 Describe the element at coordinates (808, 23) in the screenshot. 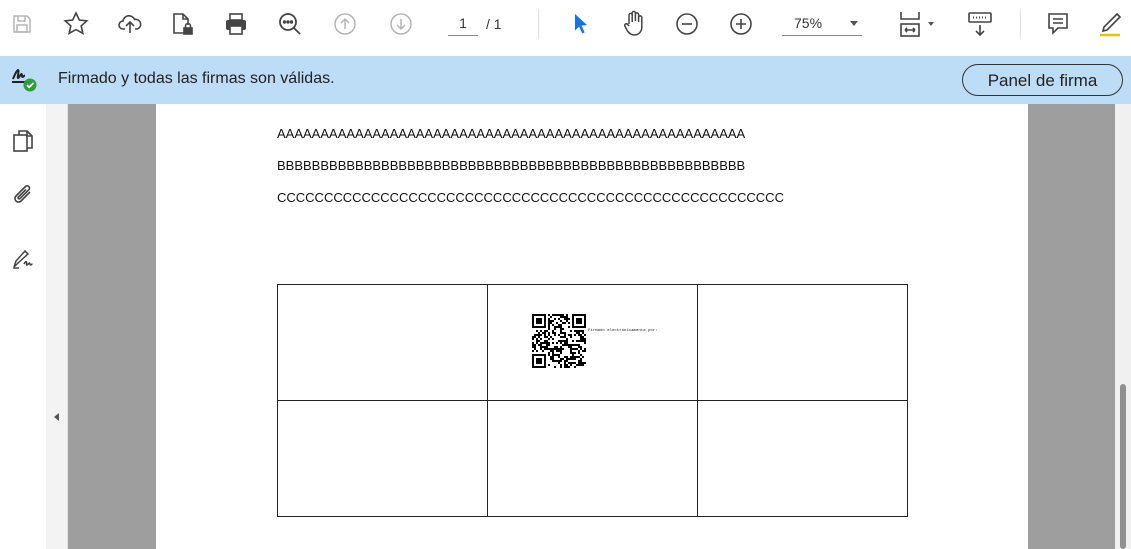

I see `zoom-level-value: 75%` at that location.